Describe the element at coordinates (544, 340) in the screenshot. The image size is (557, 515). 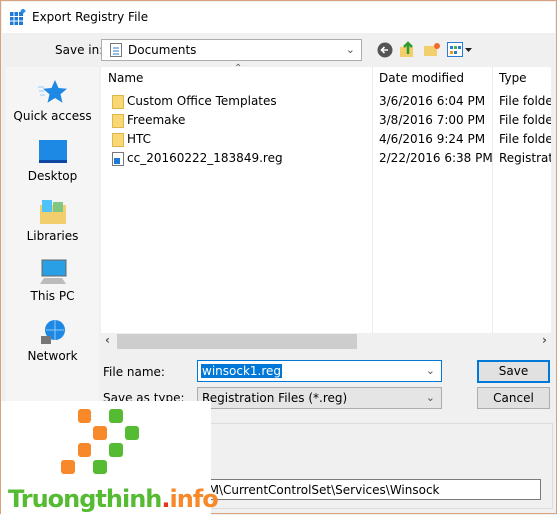
I see `scroll-right-icon: ›` at that location.